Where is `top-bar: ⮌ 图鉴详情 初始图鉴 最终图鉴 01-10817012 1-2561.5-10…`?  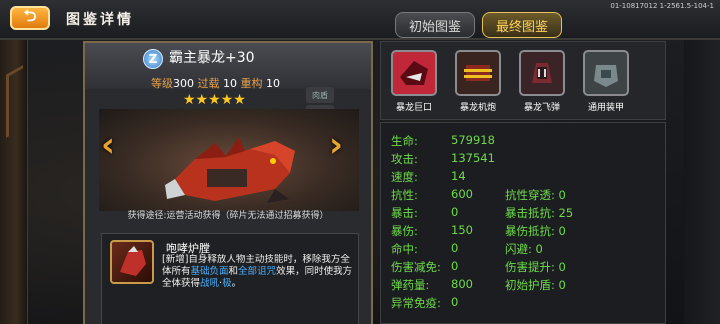 top-bar: ⮌ 图鉴详情 初始图鉴 最终图鉴 01-10817012 1-2561.5-10… is located at coordinates (360, 20).